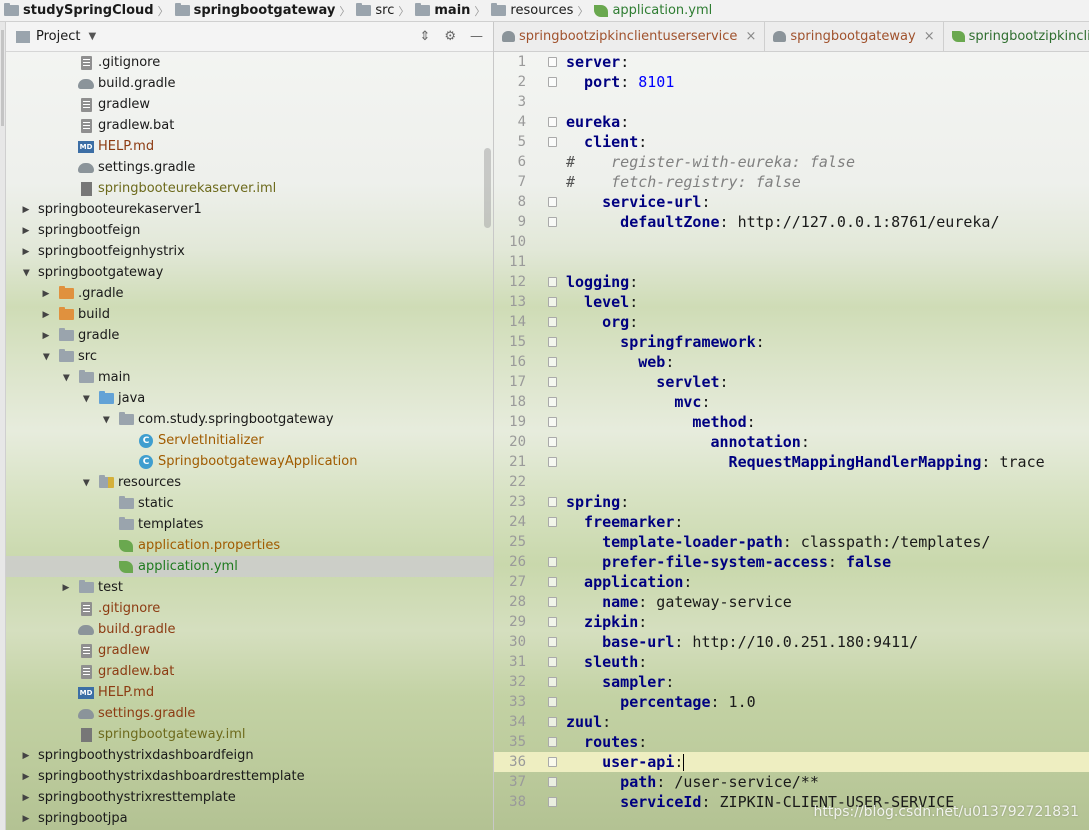 The height and width of the screenshot is (830, 1089). Describe the element at coordinates (791, 362) in the screenshot. I see `code-line: 16 web:` at that location.